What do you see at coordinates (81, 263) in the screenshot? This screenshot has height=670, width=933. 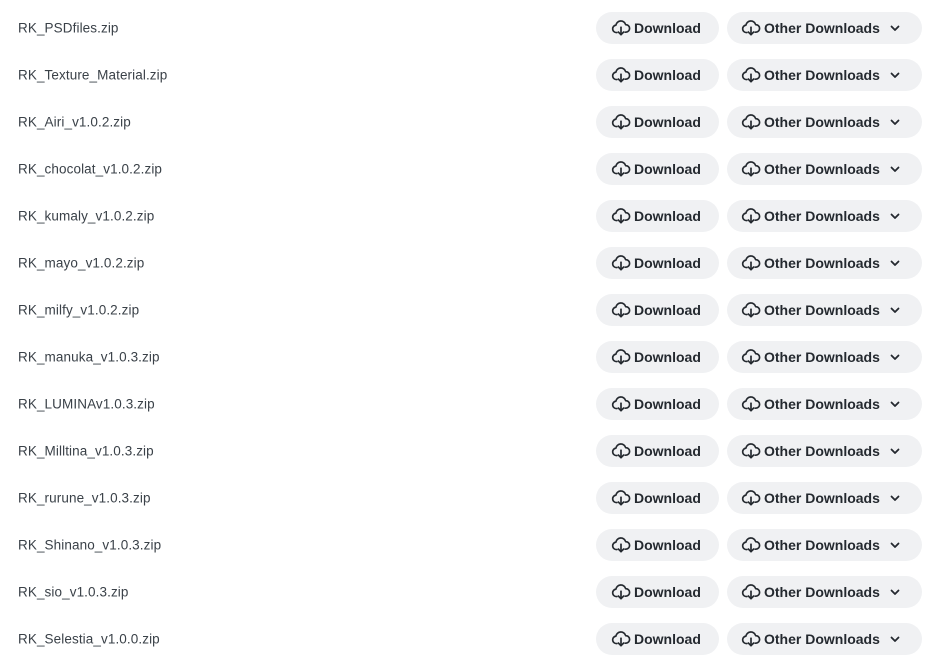 I see `file-name: RK_mayo_v1.0.2.zip` at bounding box center [81, 263].